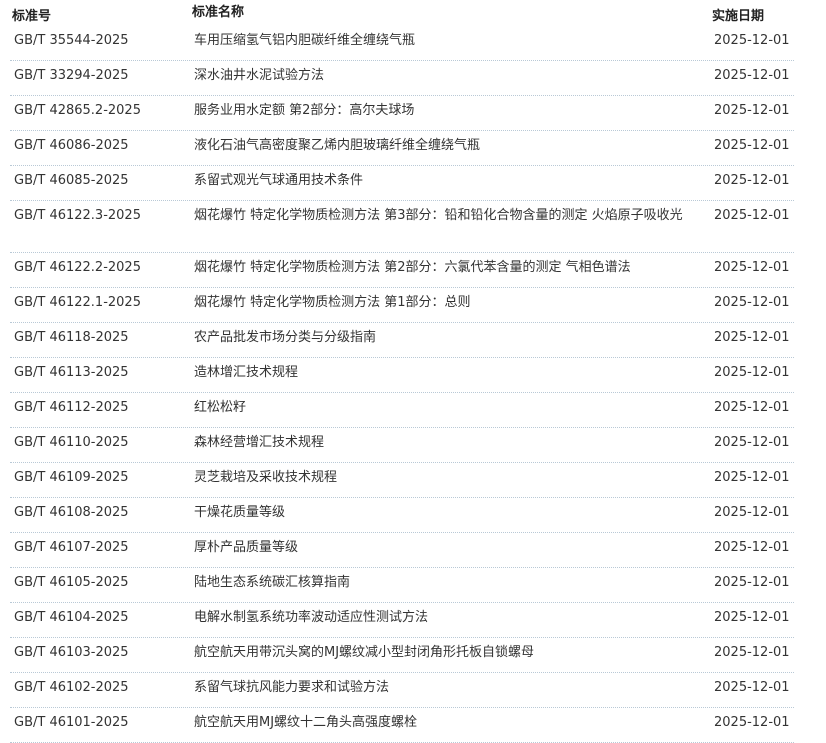  Describe the element at coordinates (413, 13) in the screenshot. I see `table-header: 标准号 标准名称 实施日期` at that location.